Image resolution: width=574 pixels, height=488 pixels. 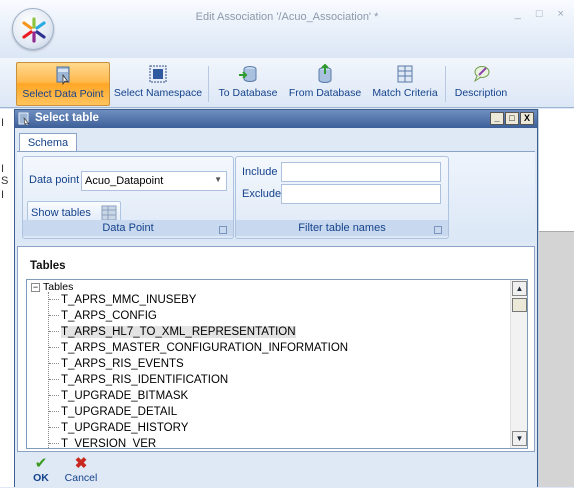 What do you see at coordinates (138, 381) in the screenshot?
I see `tree-item: T_ARPS_RIS_IDENTIFICATION` at bounding box center [138, 381].